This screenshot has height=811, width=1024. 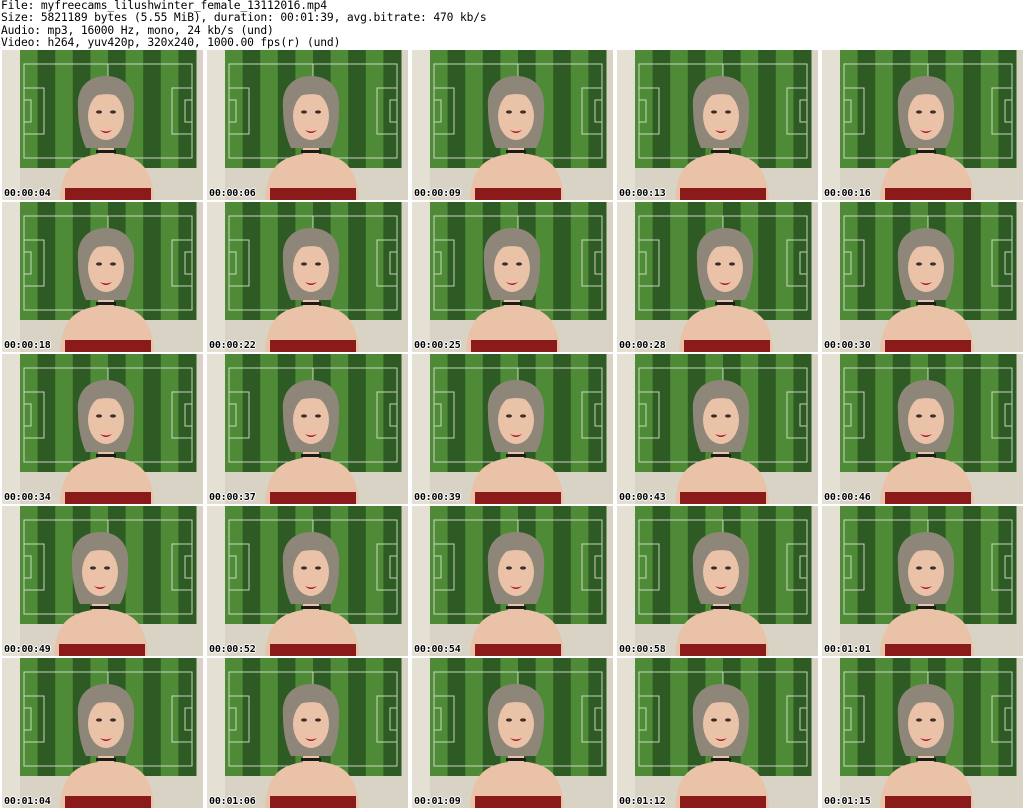 I want to click on video-frame-thumbnail: 00:00:30, so click(x=922, y=277).